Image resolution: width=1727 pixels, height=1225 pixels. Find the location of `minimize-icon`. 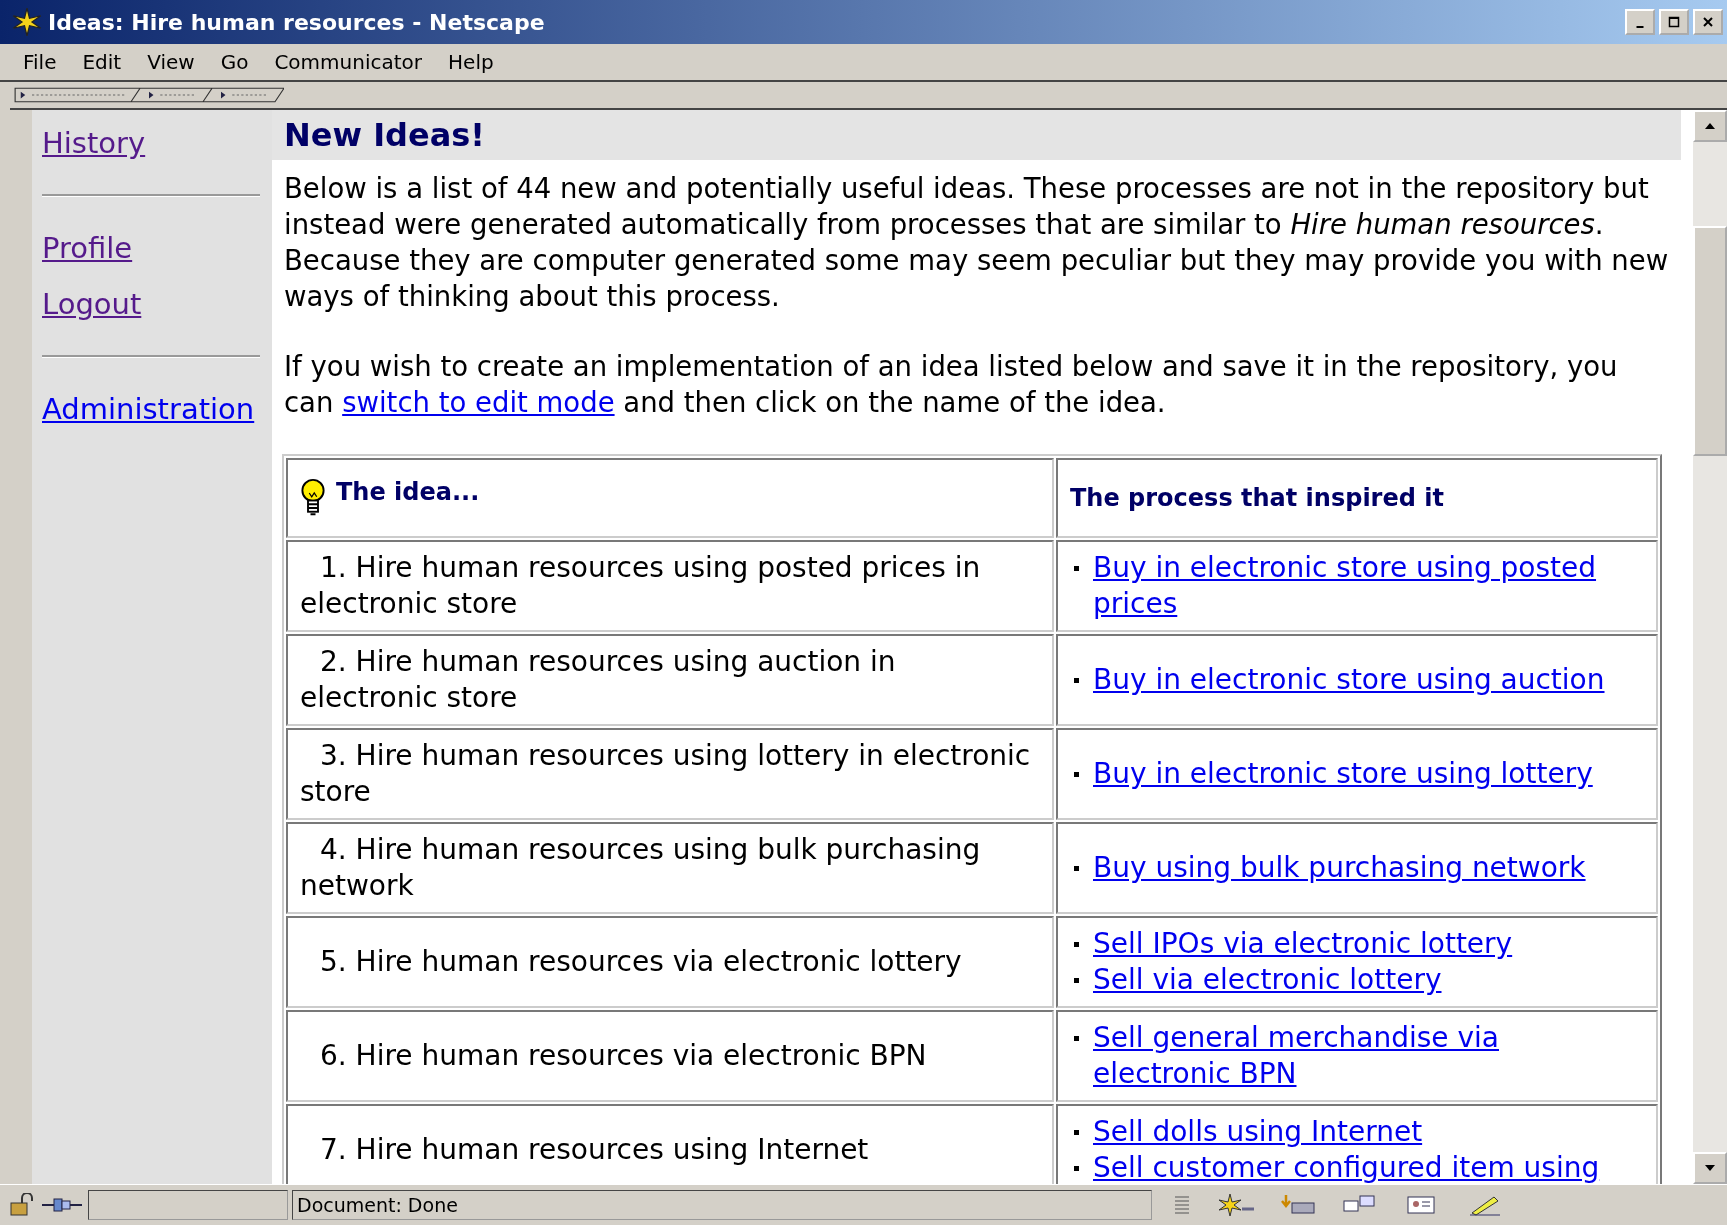

minimize-icon is located at coordinates (1640, 27).